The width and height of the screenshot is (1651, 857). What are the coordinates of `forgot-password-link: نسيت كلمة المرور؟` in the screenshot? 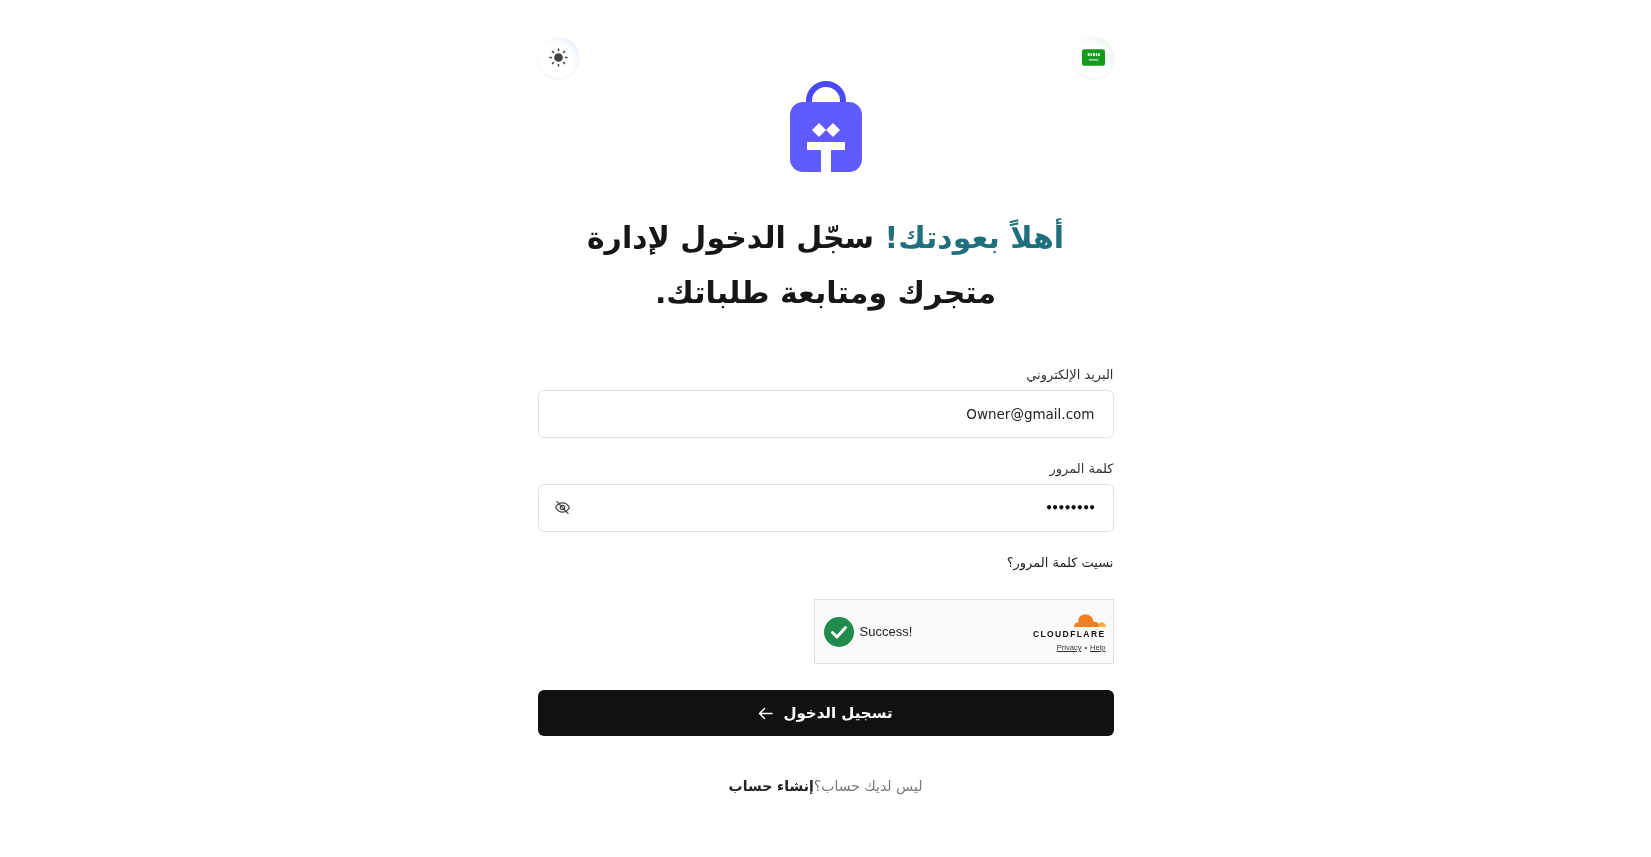 It's located at (1060, 562).